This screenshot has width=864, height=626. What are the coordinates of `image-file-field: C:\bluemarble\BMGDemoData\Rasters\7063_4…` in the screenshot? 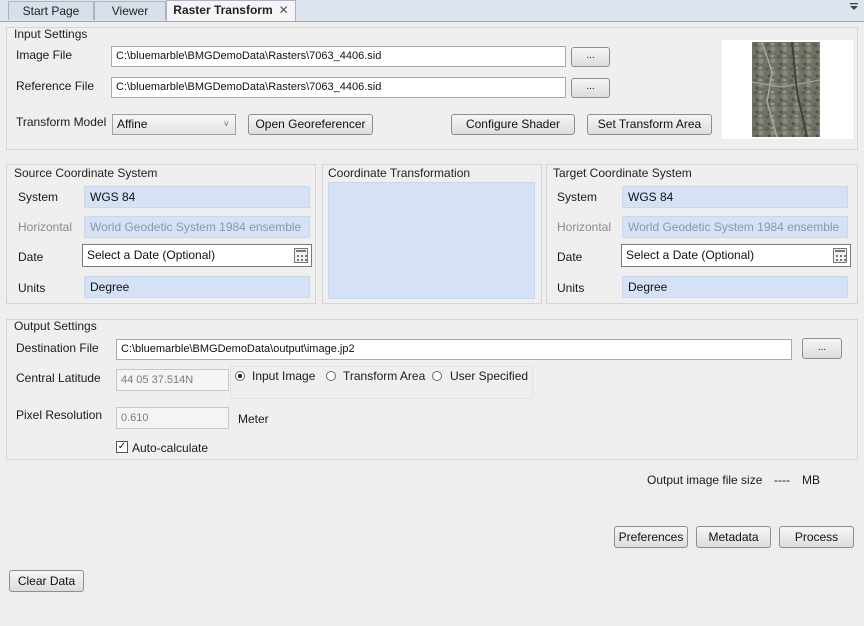 It's located at (338, 56).